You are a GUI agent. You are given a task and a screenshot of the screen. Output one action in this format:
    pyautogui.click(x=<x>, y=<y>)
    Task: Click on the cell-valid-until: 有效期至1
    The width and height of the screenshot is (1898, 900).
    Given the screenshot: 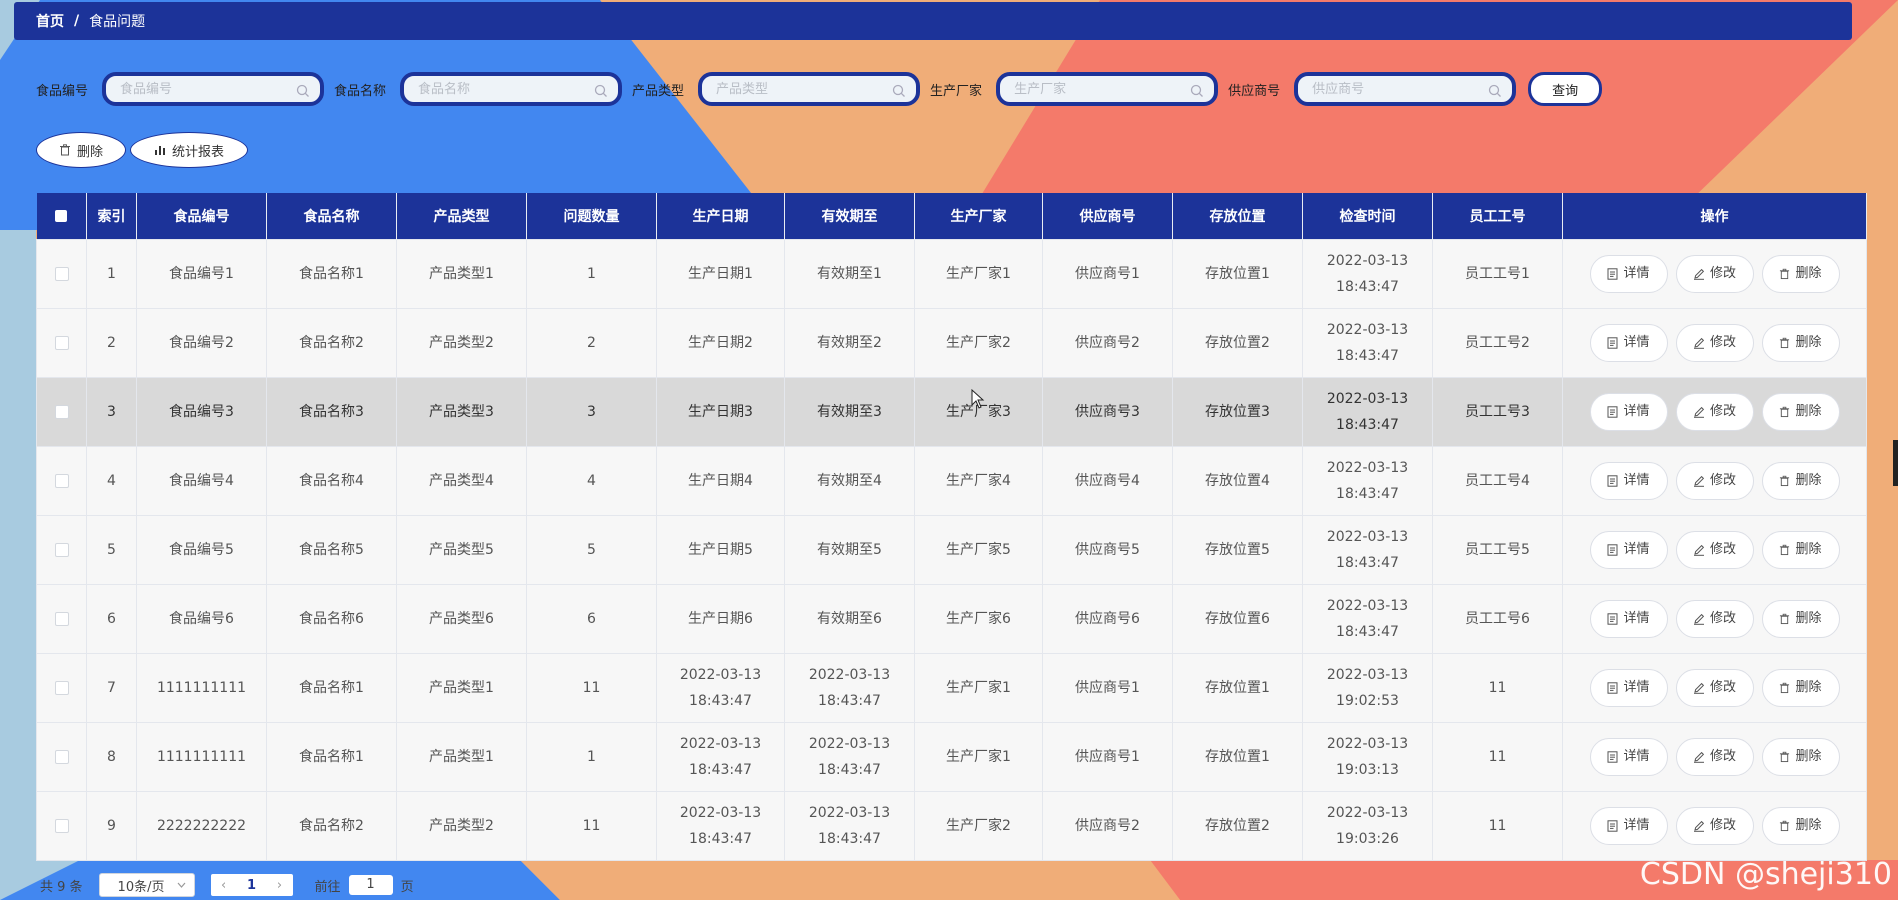 What is the action you would take?
    pyautogui.click(x=849, y=274)
    